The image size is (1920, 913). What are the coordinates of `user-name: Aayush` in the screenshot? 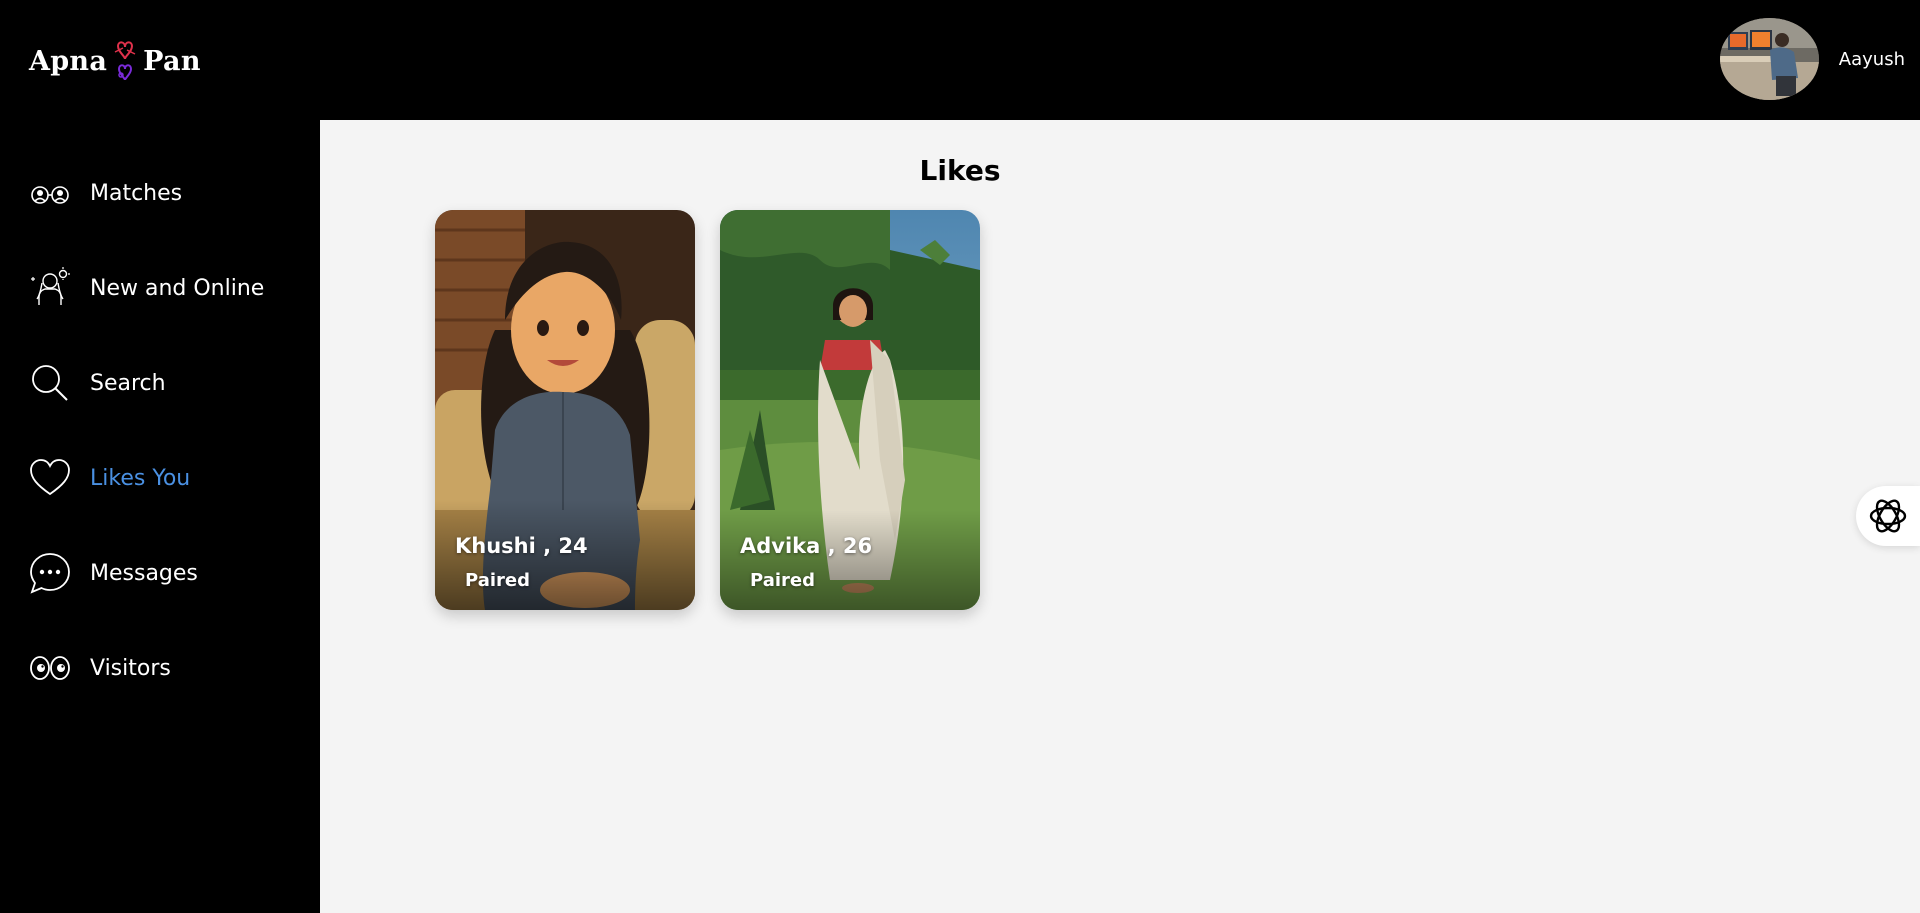 It's located at (1872, 59).